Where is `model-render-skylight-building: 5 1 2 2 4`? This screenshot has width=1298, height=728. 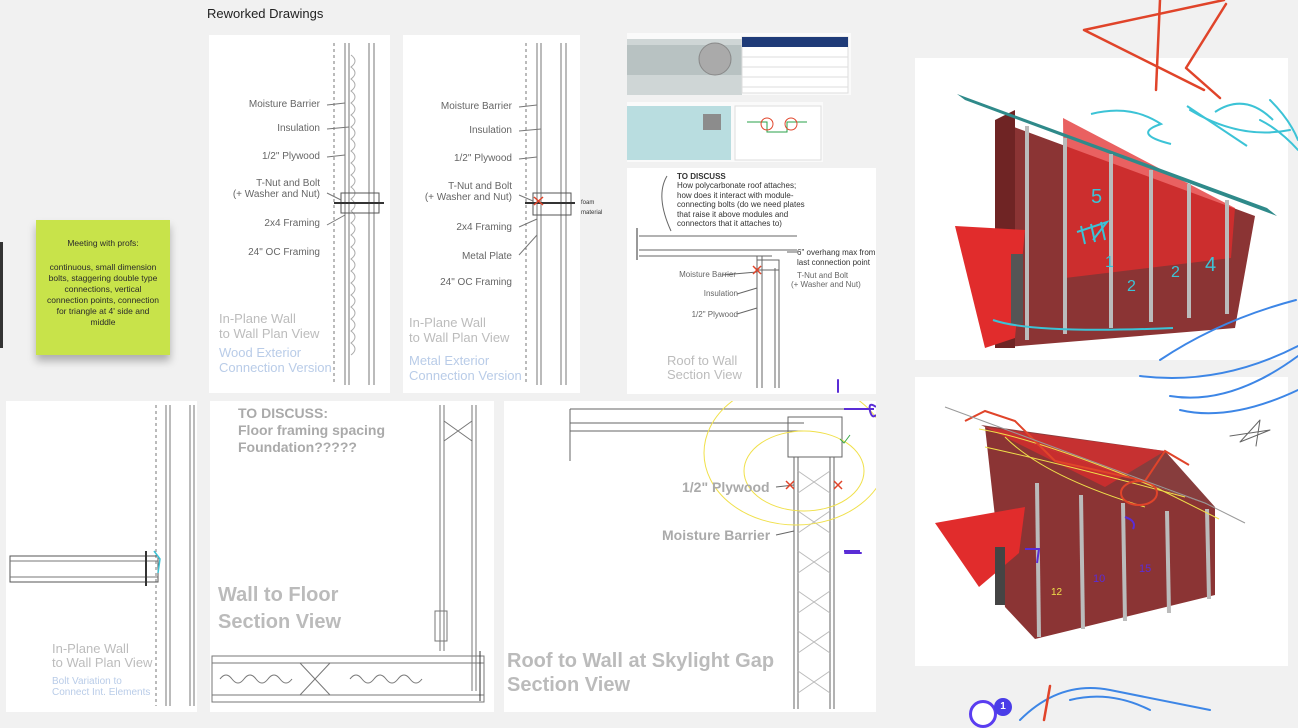 model-render-skylight-building: 5 1 2 2 4 is located at coordinates (1101, 209).